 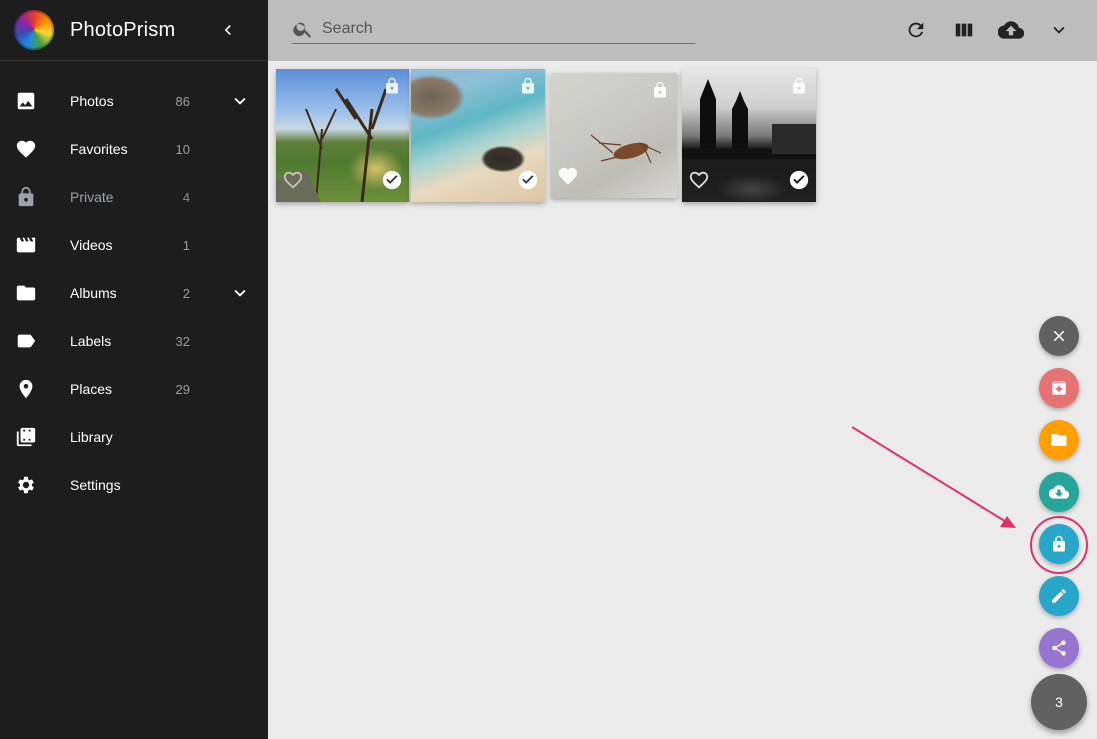 What do you see at coordinates (182, 389) in the screenshot?
I see `sidebar-item-count: 29` at bounding box center [182, 389].